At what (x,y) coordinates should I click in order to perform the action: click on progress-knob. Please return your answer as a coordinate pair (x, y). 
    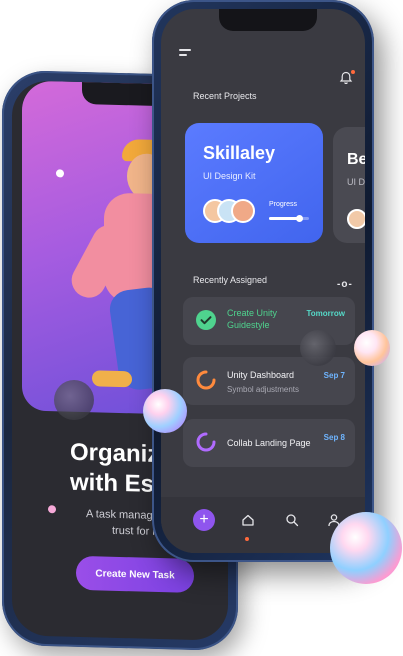
    Looking at the image, I should click on (299, 218).